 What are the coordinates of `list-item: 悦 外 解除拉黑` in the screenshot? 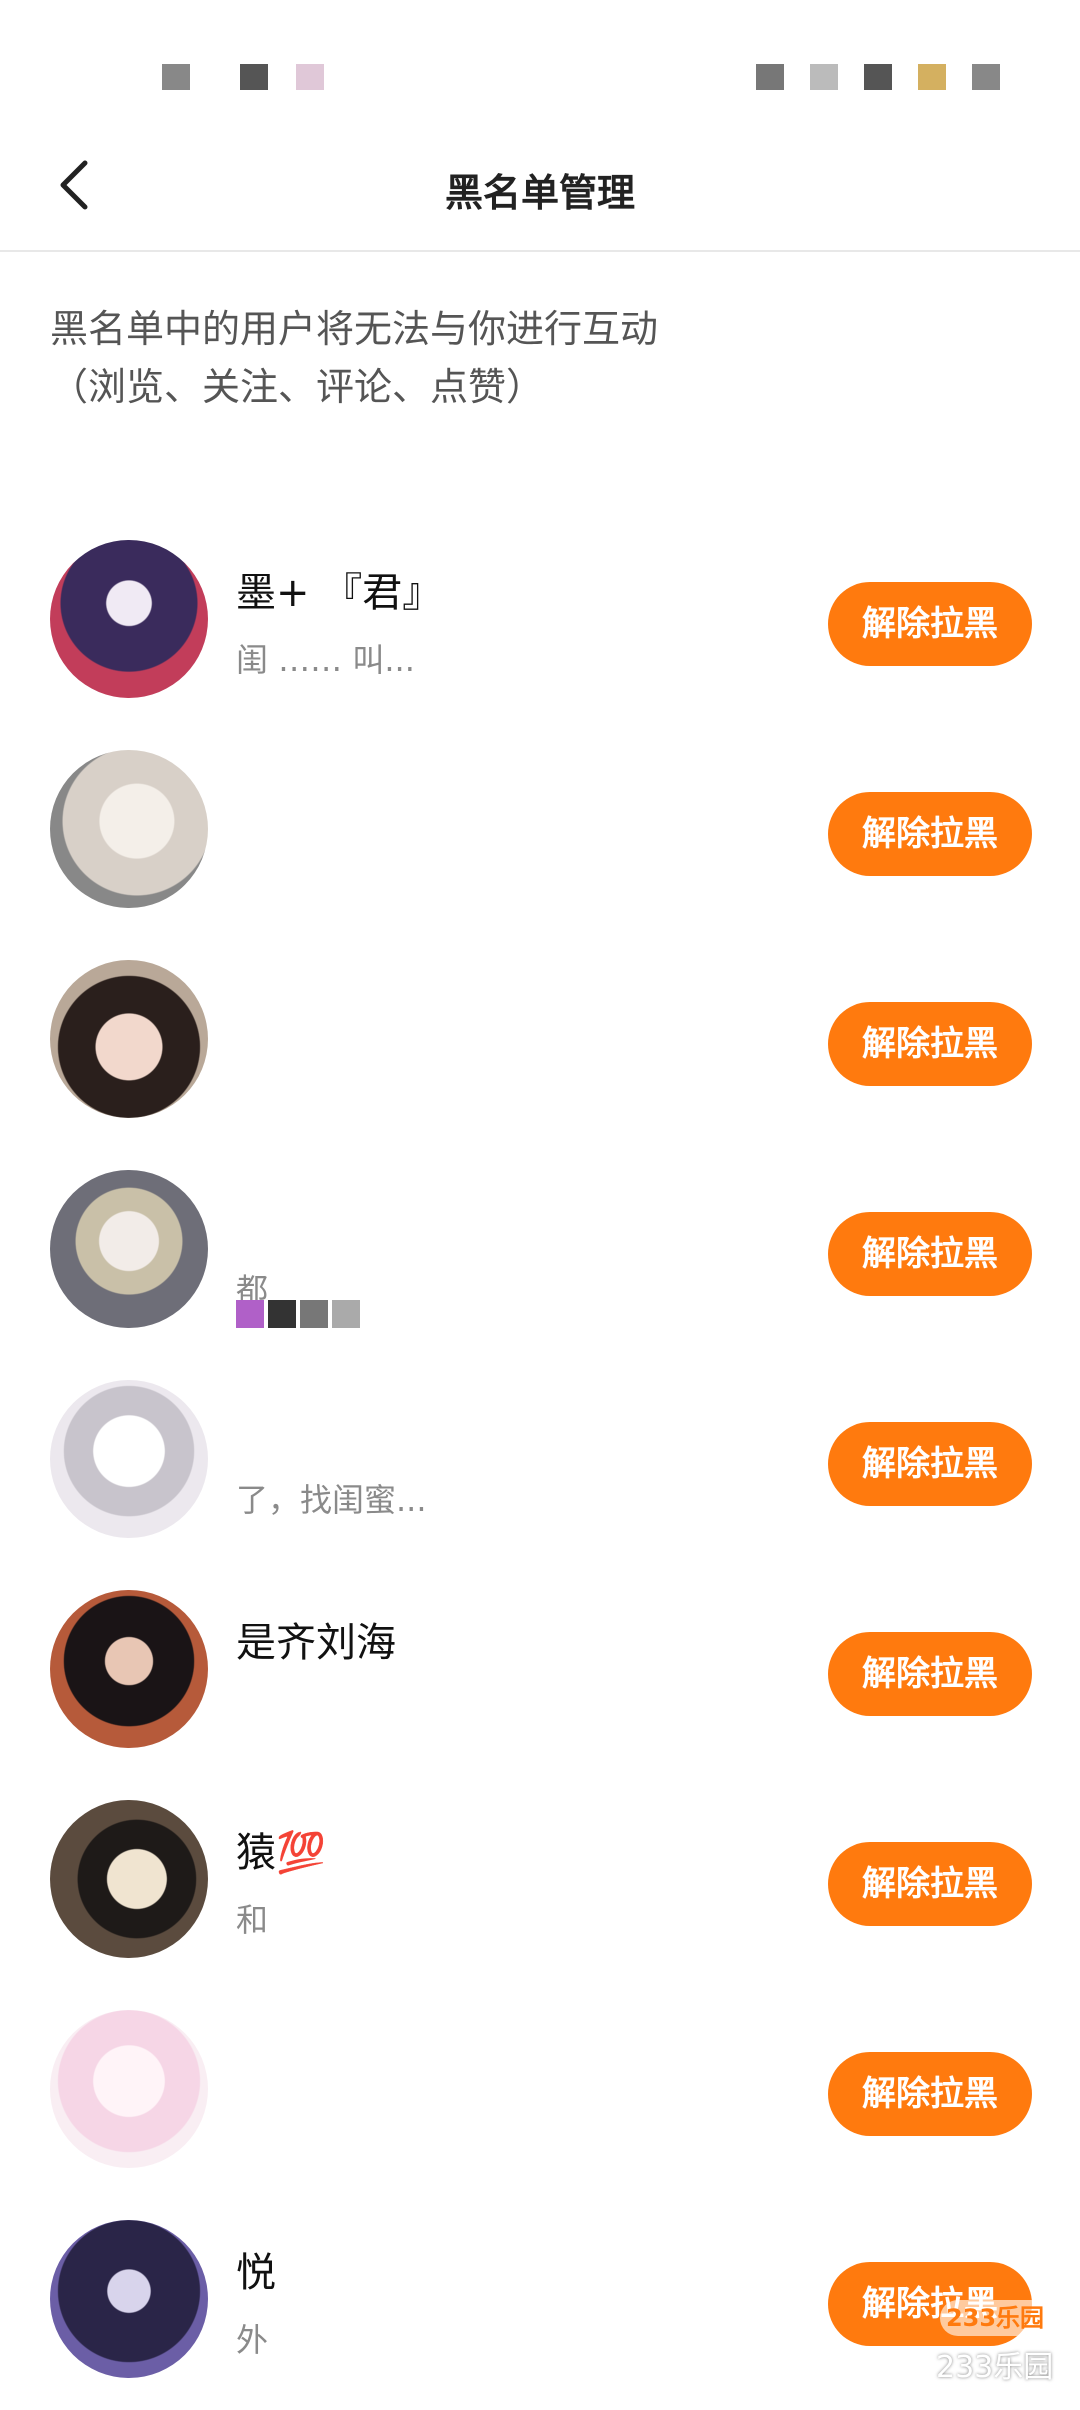 It's located at (540, 2305).